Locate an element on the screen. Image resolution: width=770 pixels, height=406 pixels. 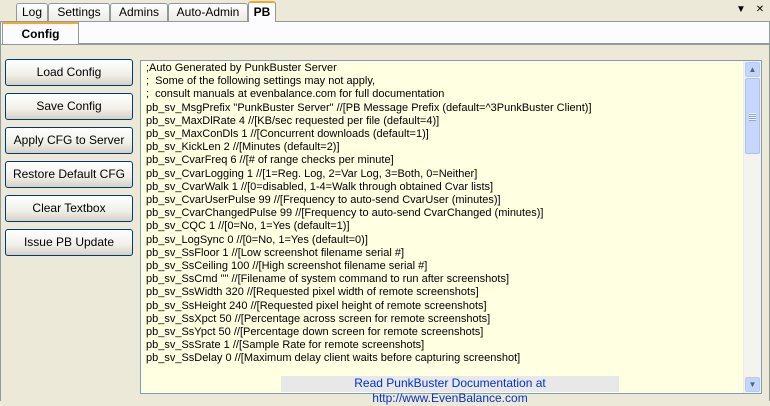
config-line: ;Auto Generated by PunkBuster Server is located at coordinates (241, 68).